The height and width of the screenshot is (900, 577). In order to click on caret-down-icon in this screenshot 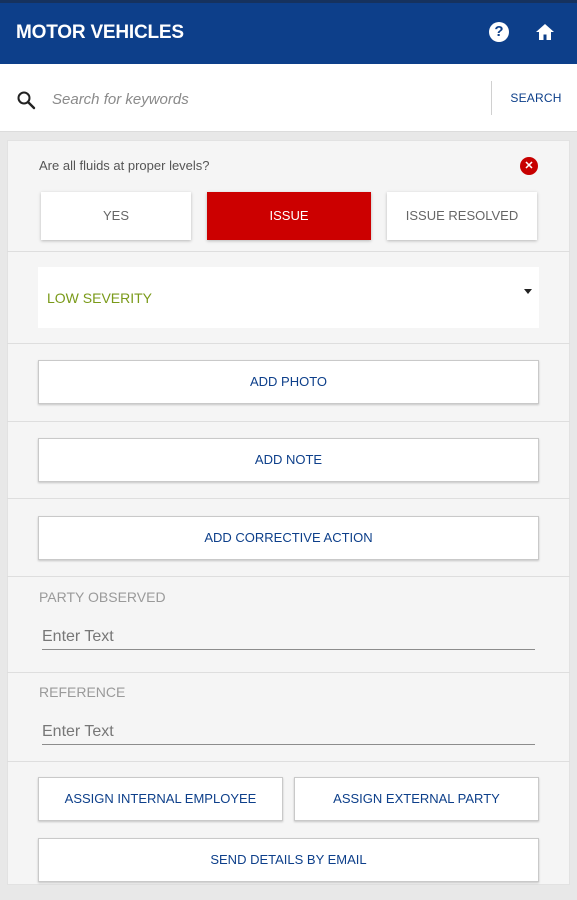, I will do `click(528, 291)`.